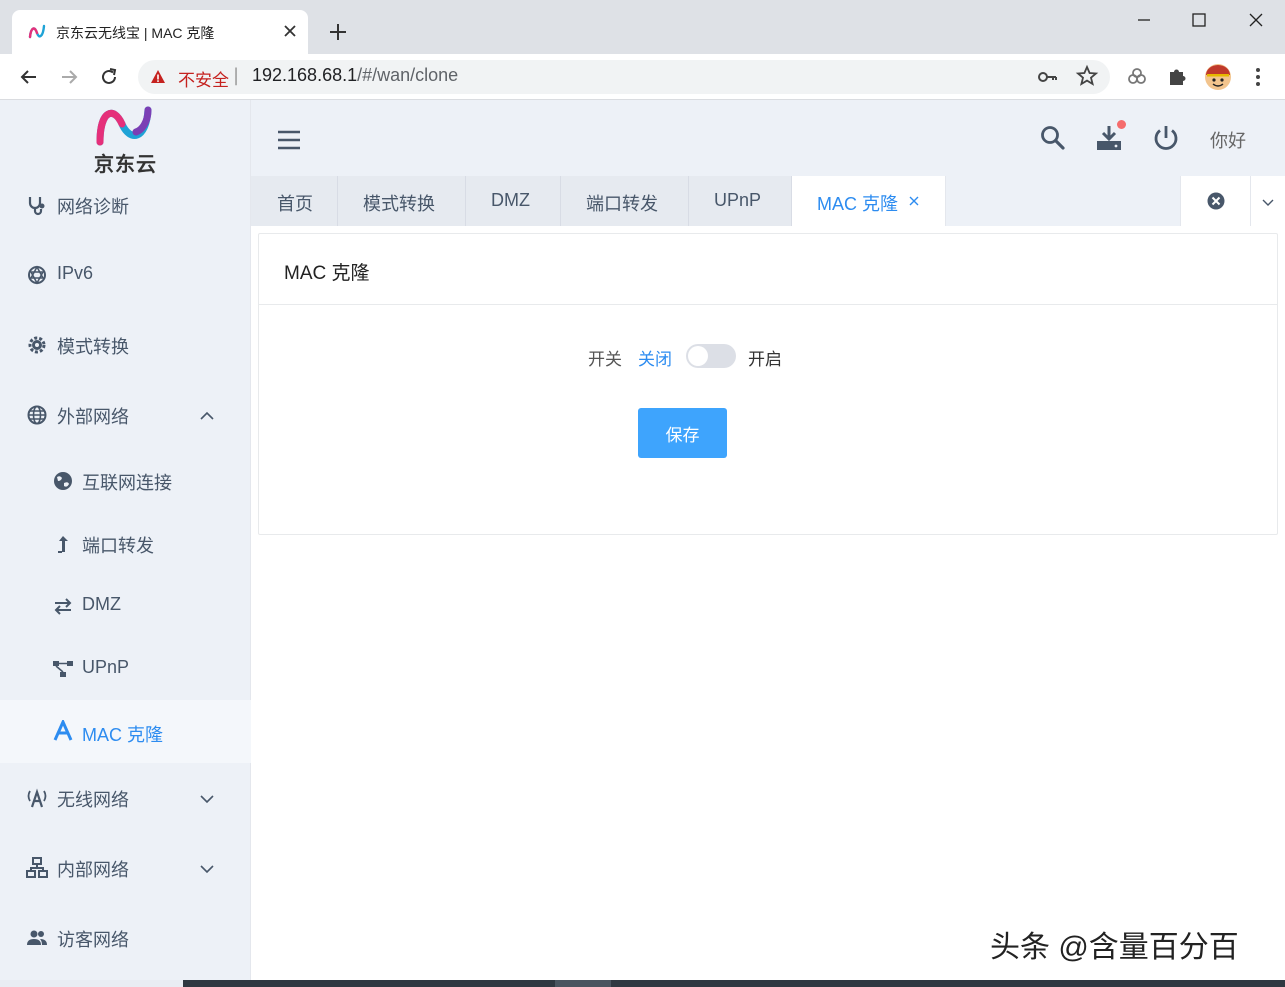 Image resolution: width=1285 pixels, height=987 pixels. I want to click on arrow-up-icon, so click(63, 544).